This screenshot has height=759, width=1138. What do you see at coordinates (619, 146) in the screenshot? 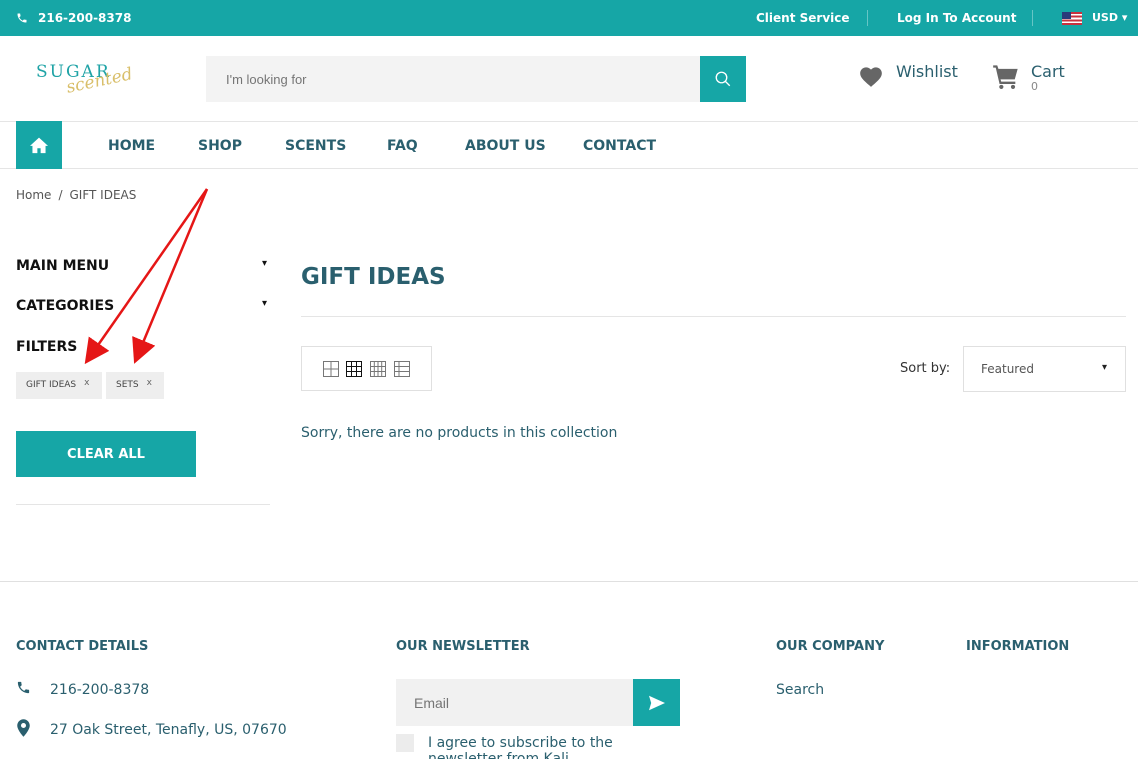
I see `nav-item-contact: CONTACT` at bounding box center [619, 146].